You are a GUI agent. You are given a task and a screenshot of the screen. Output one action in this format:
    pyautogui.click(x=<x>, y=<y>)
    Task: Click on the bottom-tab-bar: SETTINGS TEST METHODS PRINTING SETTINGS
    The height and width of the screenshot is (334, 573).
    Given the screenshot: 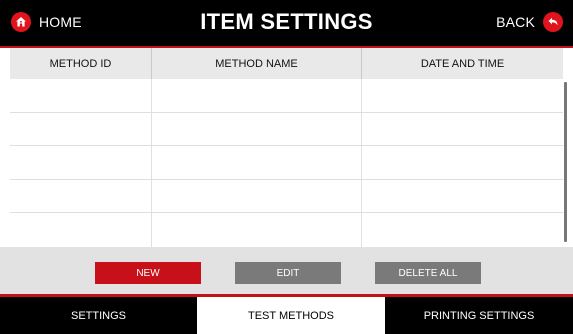 What is the action you would take?
    pyautogui.click(x=286, y=315)
    